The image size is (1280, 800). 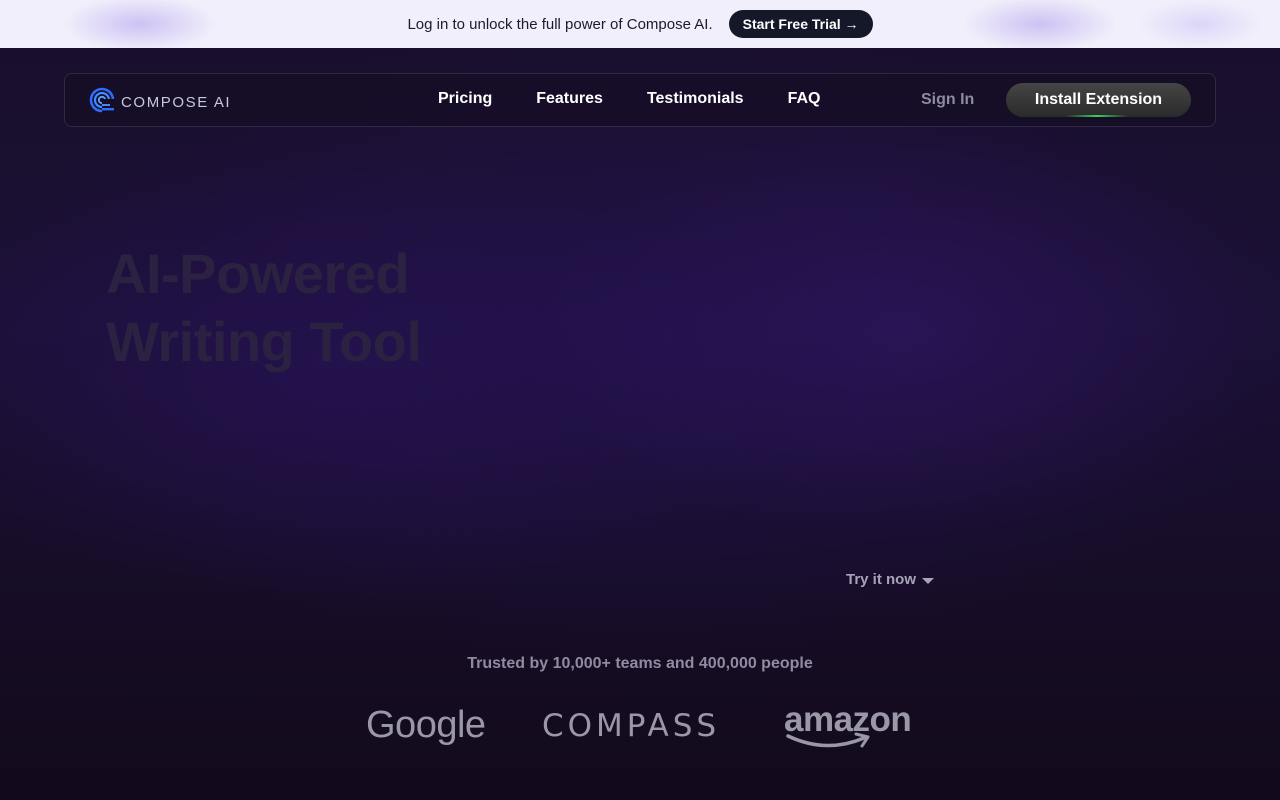 I want to click on nav-link-testimonials: Testimonials, so click(x=695, y=99).